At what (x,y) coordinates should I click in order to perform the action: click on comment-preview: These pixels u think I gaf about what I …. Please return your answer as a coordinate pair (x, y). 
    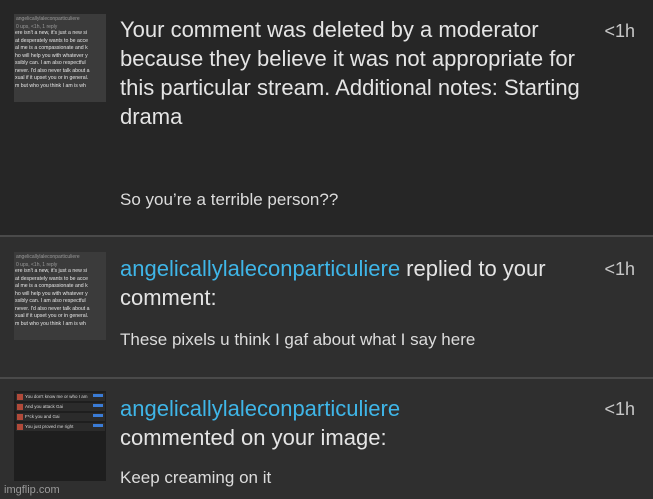
    Looking at the image, I should click on (298, 339).